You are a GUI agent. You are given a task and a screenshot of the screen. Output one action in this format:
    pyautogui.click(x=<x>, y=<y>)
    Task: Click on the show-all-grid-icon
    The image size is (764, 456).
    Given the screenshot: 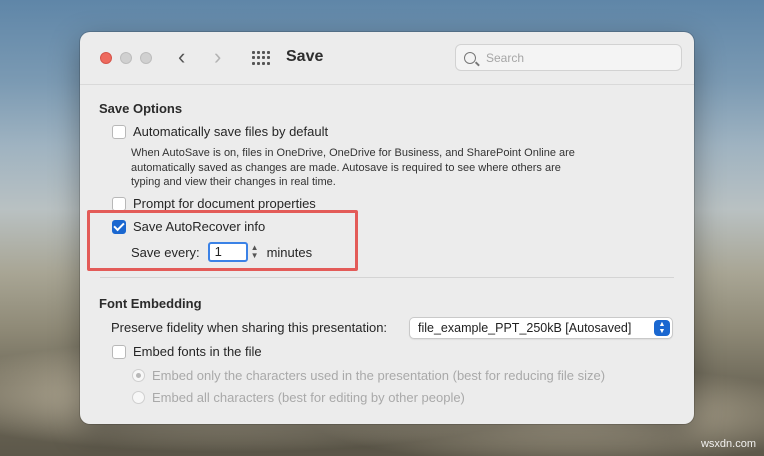 What is the action you would take?
    pyautogui.click(x=261, y=58)
    